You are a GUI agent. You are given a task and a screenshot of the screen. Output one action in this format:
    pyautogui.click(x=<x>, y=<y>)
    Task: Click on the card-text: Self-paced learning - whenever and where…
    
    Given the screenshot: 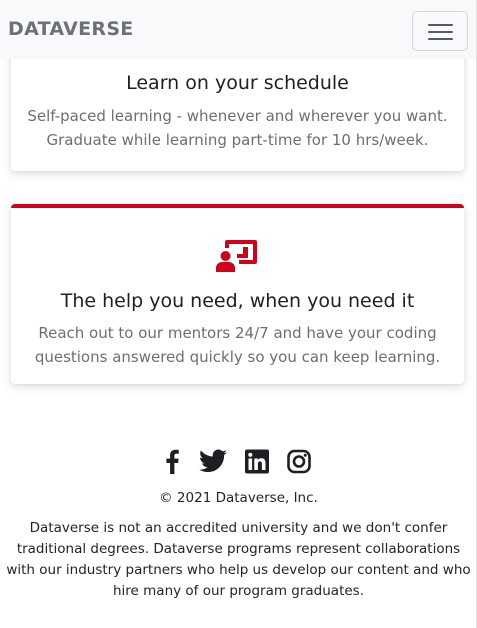 What is the action you would take?
    pyautogui.click(x=237, y=128)
    